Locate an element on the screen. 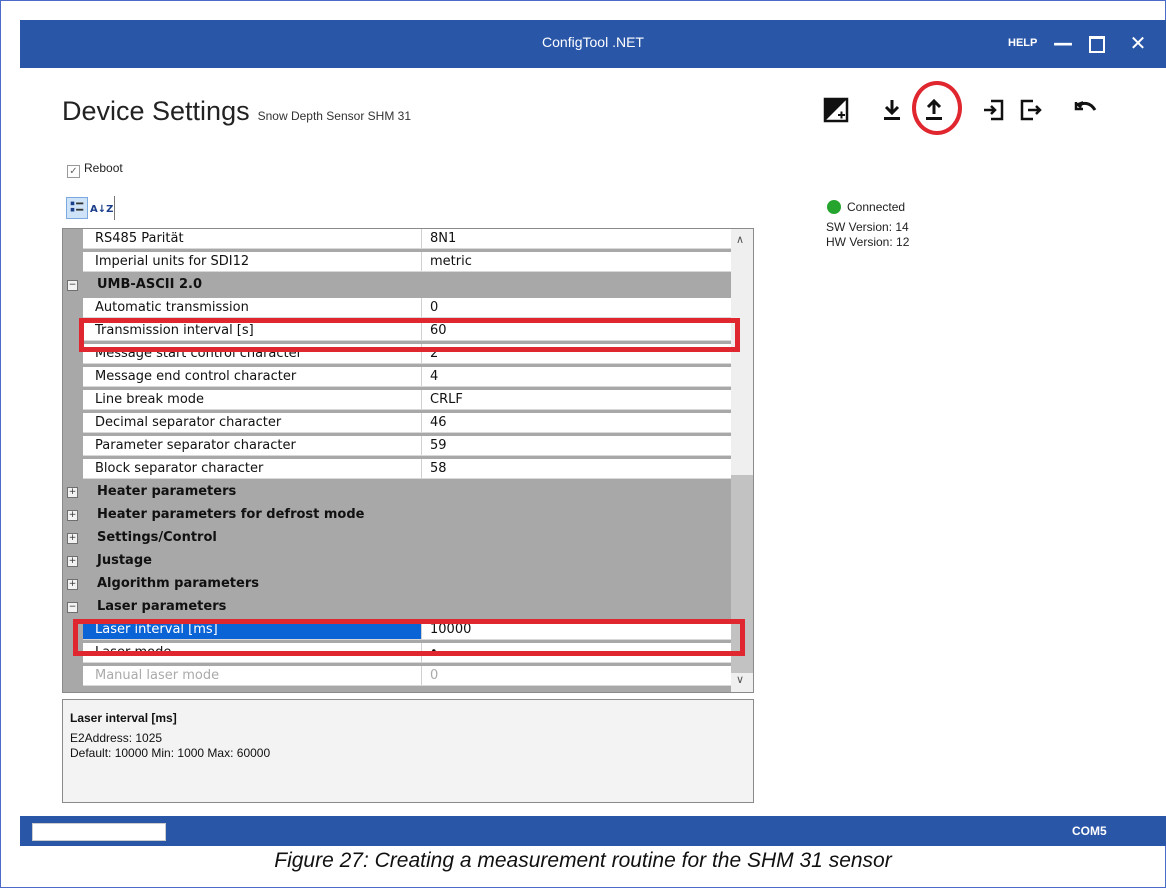 This screenshot has height=888, width=1166. title-bar: ConfigTool .NET HELP — ✕ is located at coordinates (593, 44).